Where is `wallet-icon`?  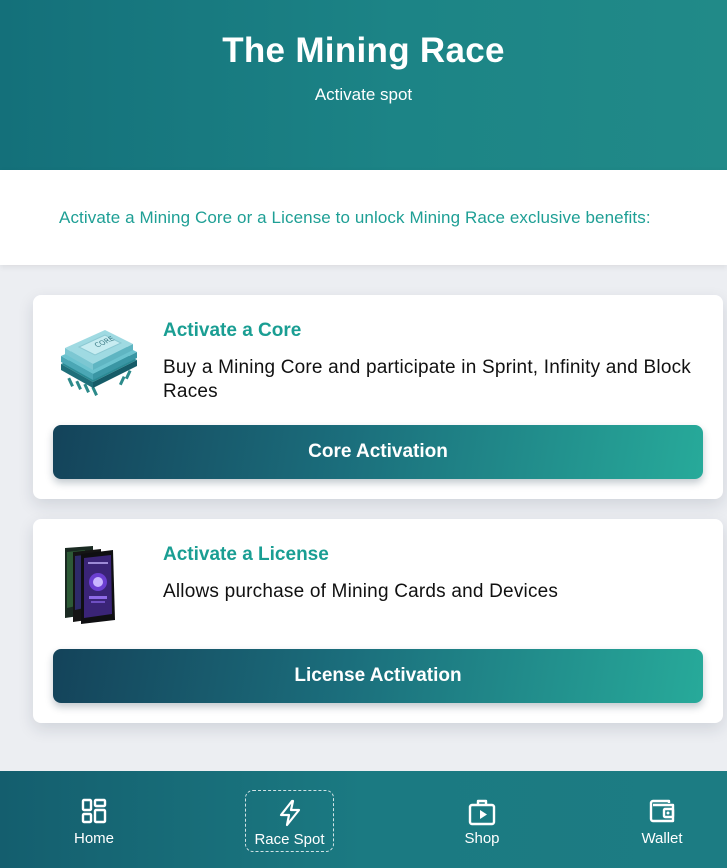 wallet-icon is located at coordinates (662, 811).